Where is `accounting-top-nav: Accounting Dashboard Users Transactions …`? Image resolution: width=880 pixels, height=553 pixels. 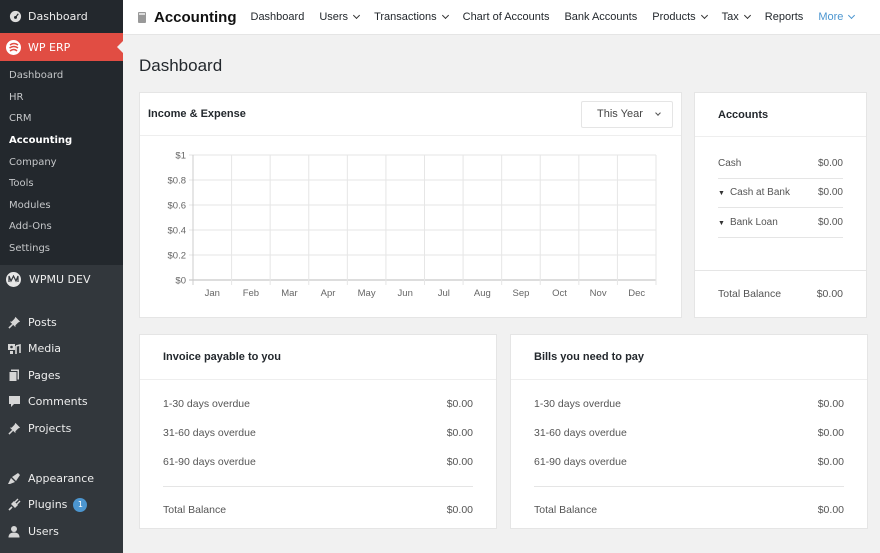 accounting-top-nav: Accounting Dashboard Users Transactions … is located at coordinates (501, 17).